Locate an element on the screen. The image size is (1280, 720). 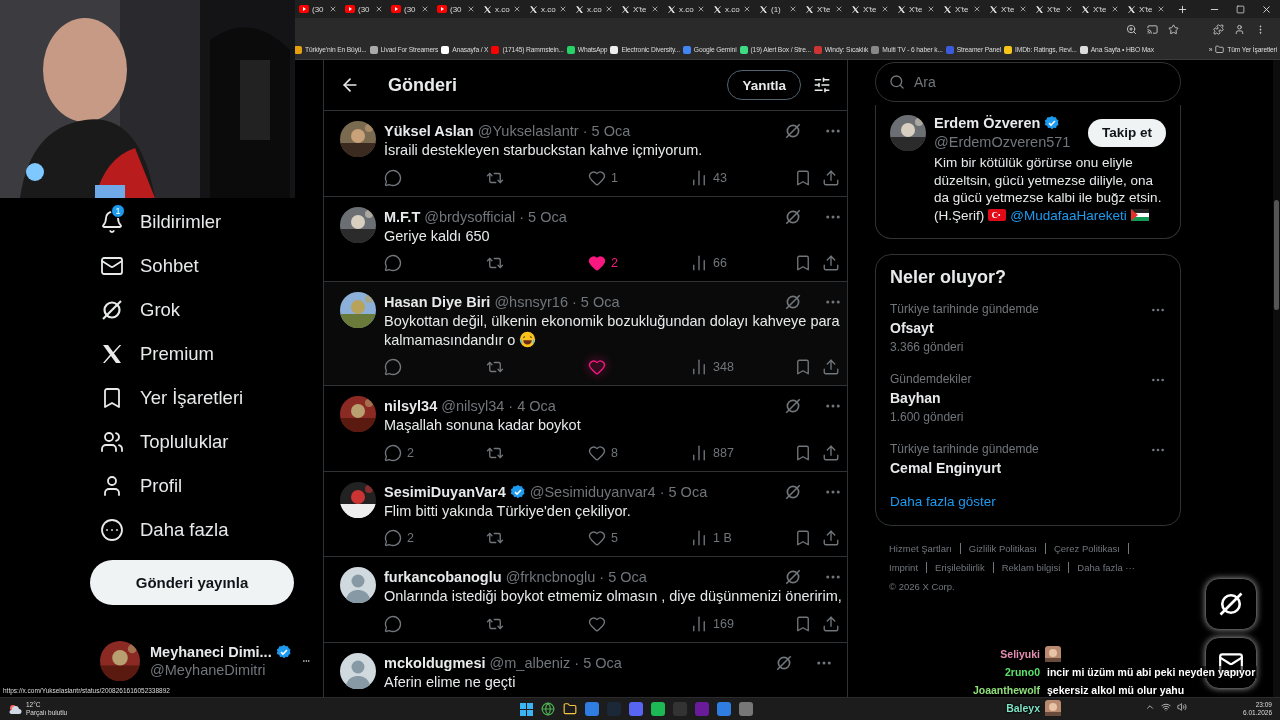
star-icon is located at coordinates (1173, 29).